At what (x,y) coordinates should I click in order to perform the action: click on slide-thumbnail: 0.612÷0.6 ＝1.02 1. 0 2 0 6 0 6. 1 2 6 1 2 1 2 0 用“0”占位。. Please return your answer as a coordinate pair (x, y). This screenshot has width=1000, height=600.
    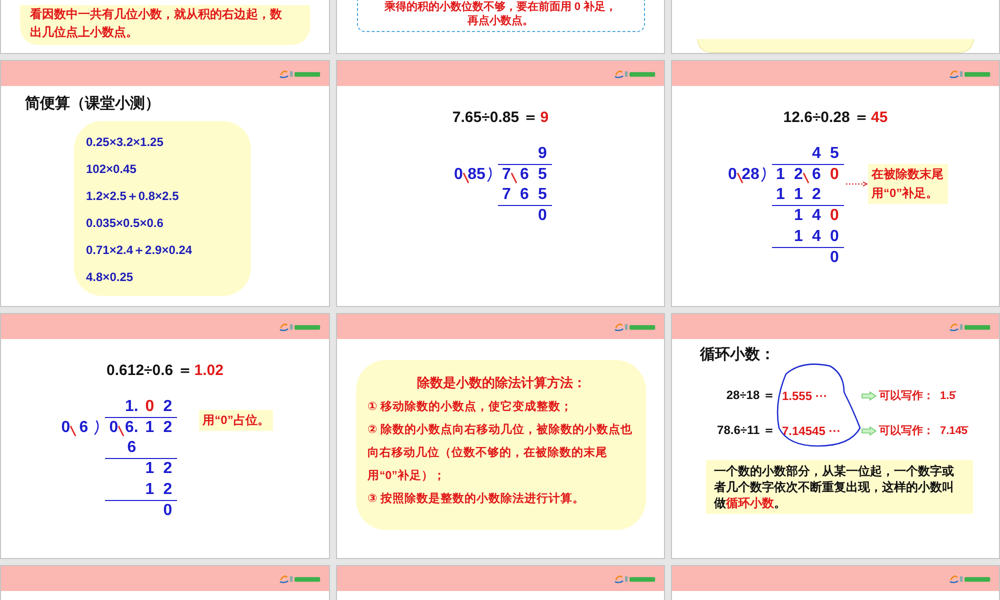
    Looking at the image, I should click on (165, 436).